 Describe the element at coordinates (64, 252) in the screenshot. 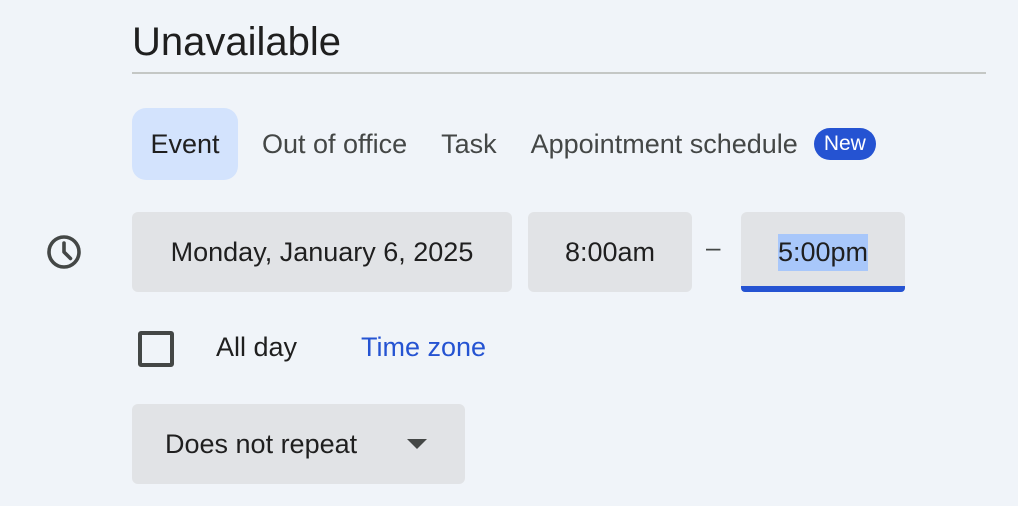

I see `clock-icon` at that location.